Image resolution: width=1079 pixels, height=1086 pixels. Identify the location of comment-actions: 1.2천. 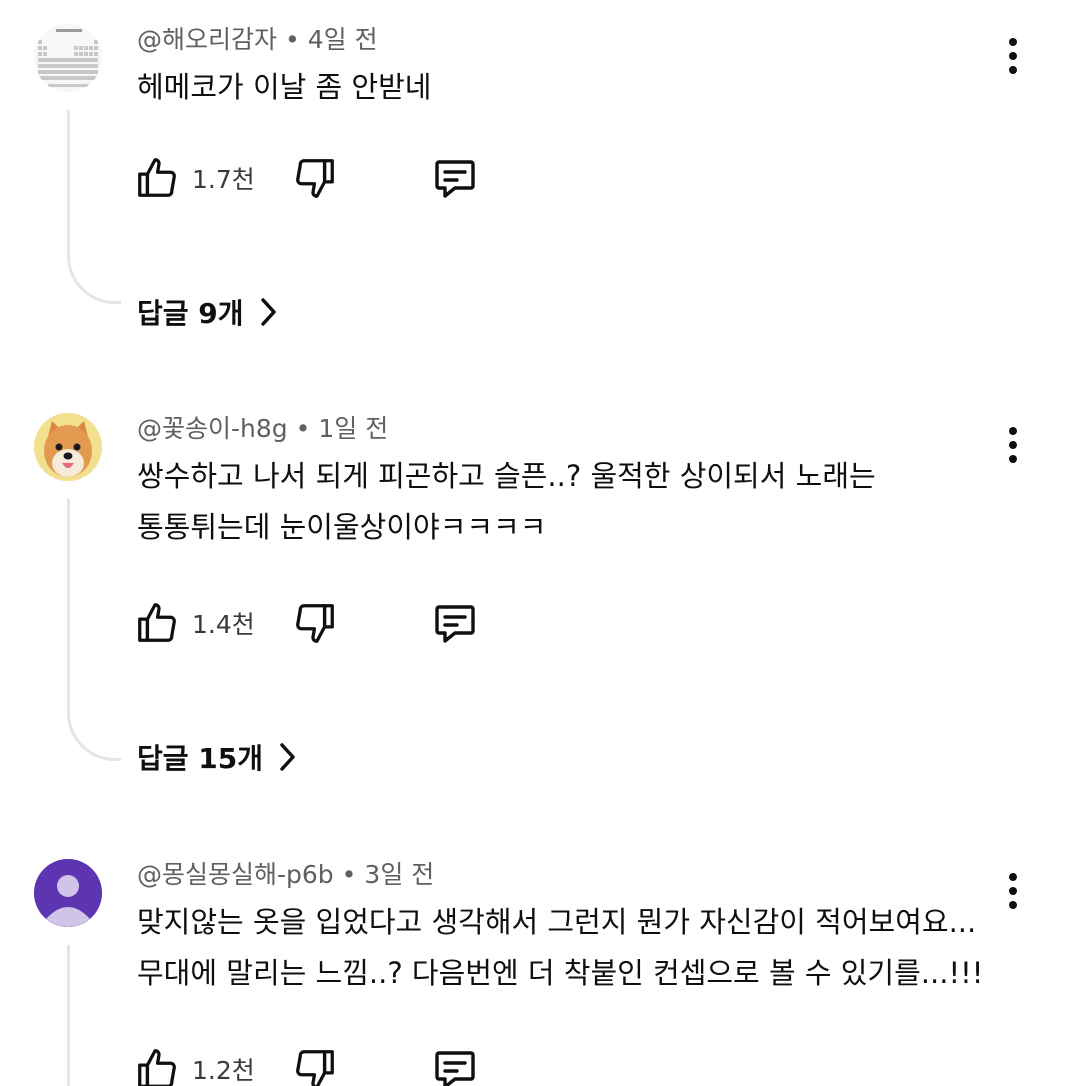
(314, 1065).